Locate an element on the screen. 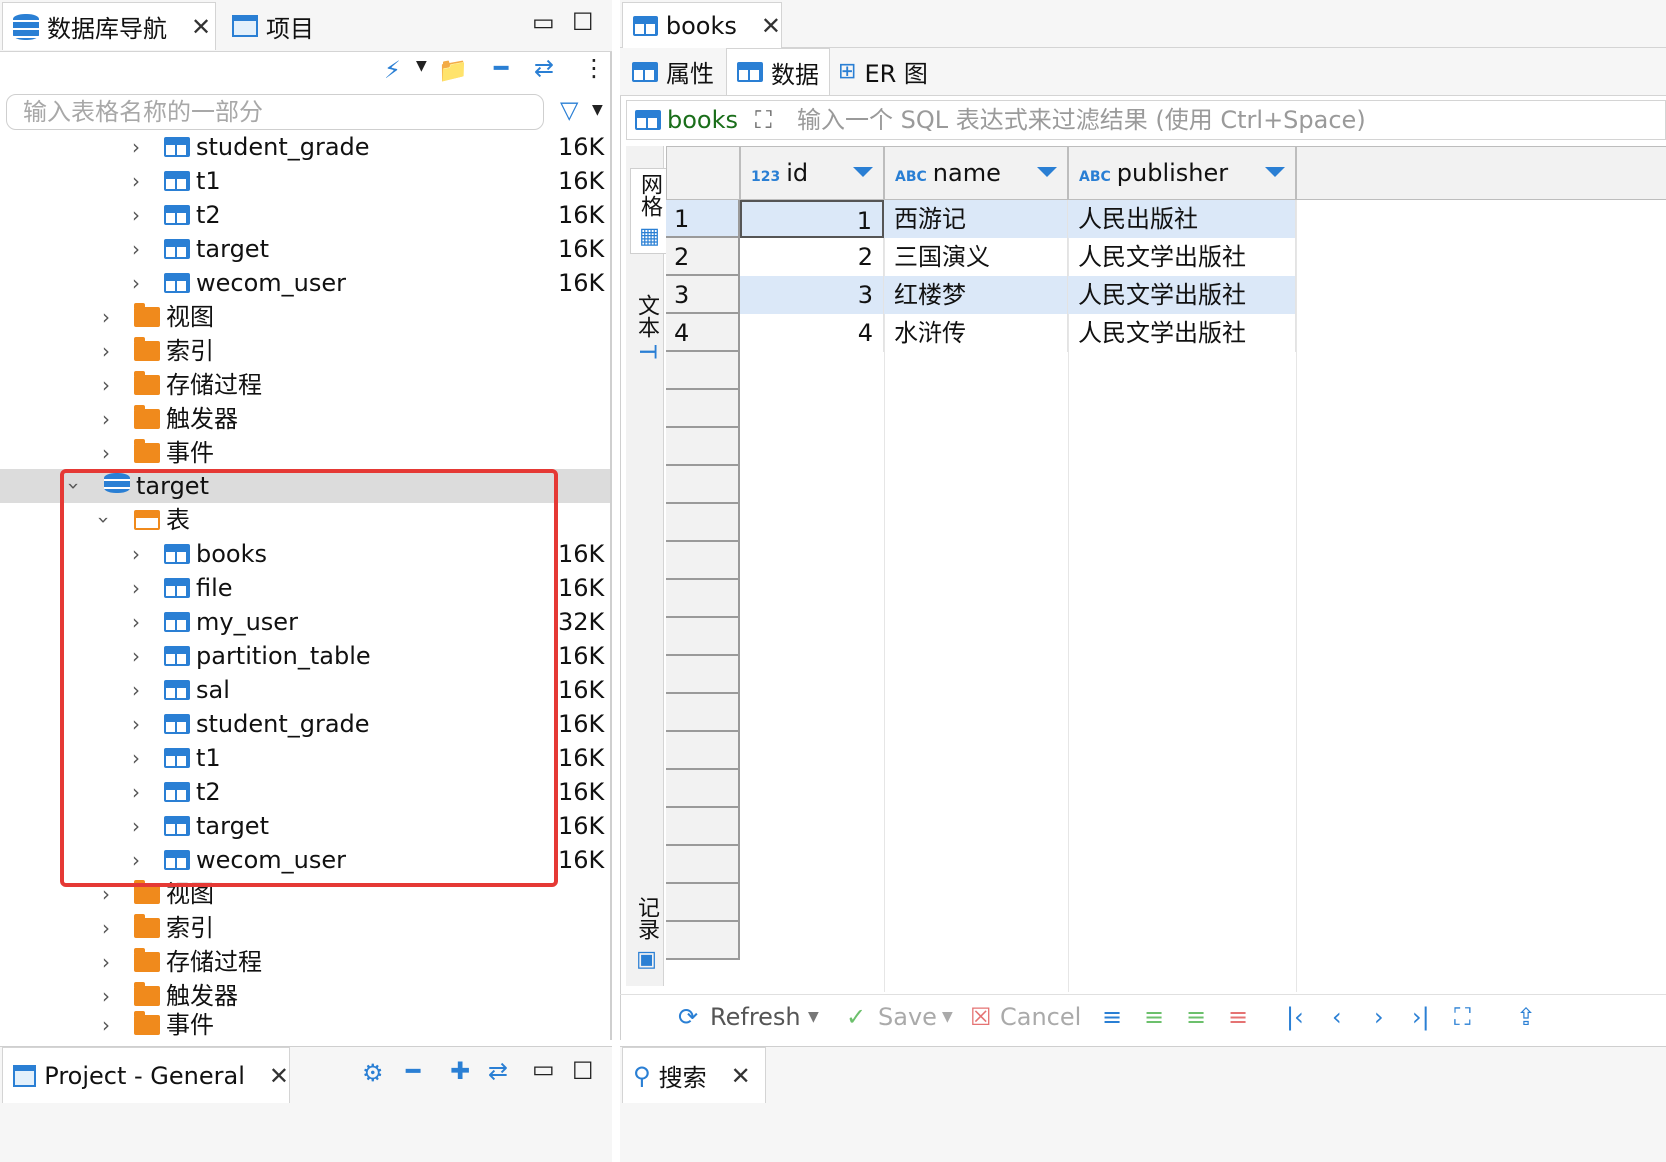 This screenshot has width=1666, height=1162. tree-item-table: › t2 16K is located at coordinates (305, 215).